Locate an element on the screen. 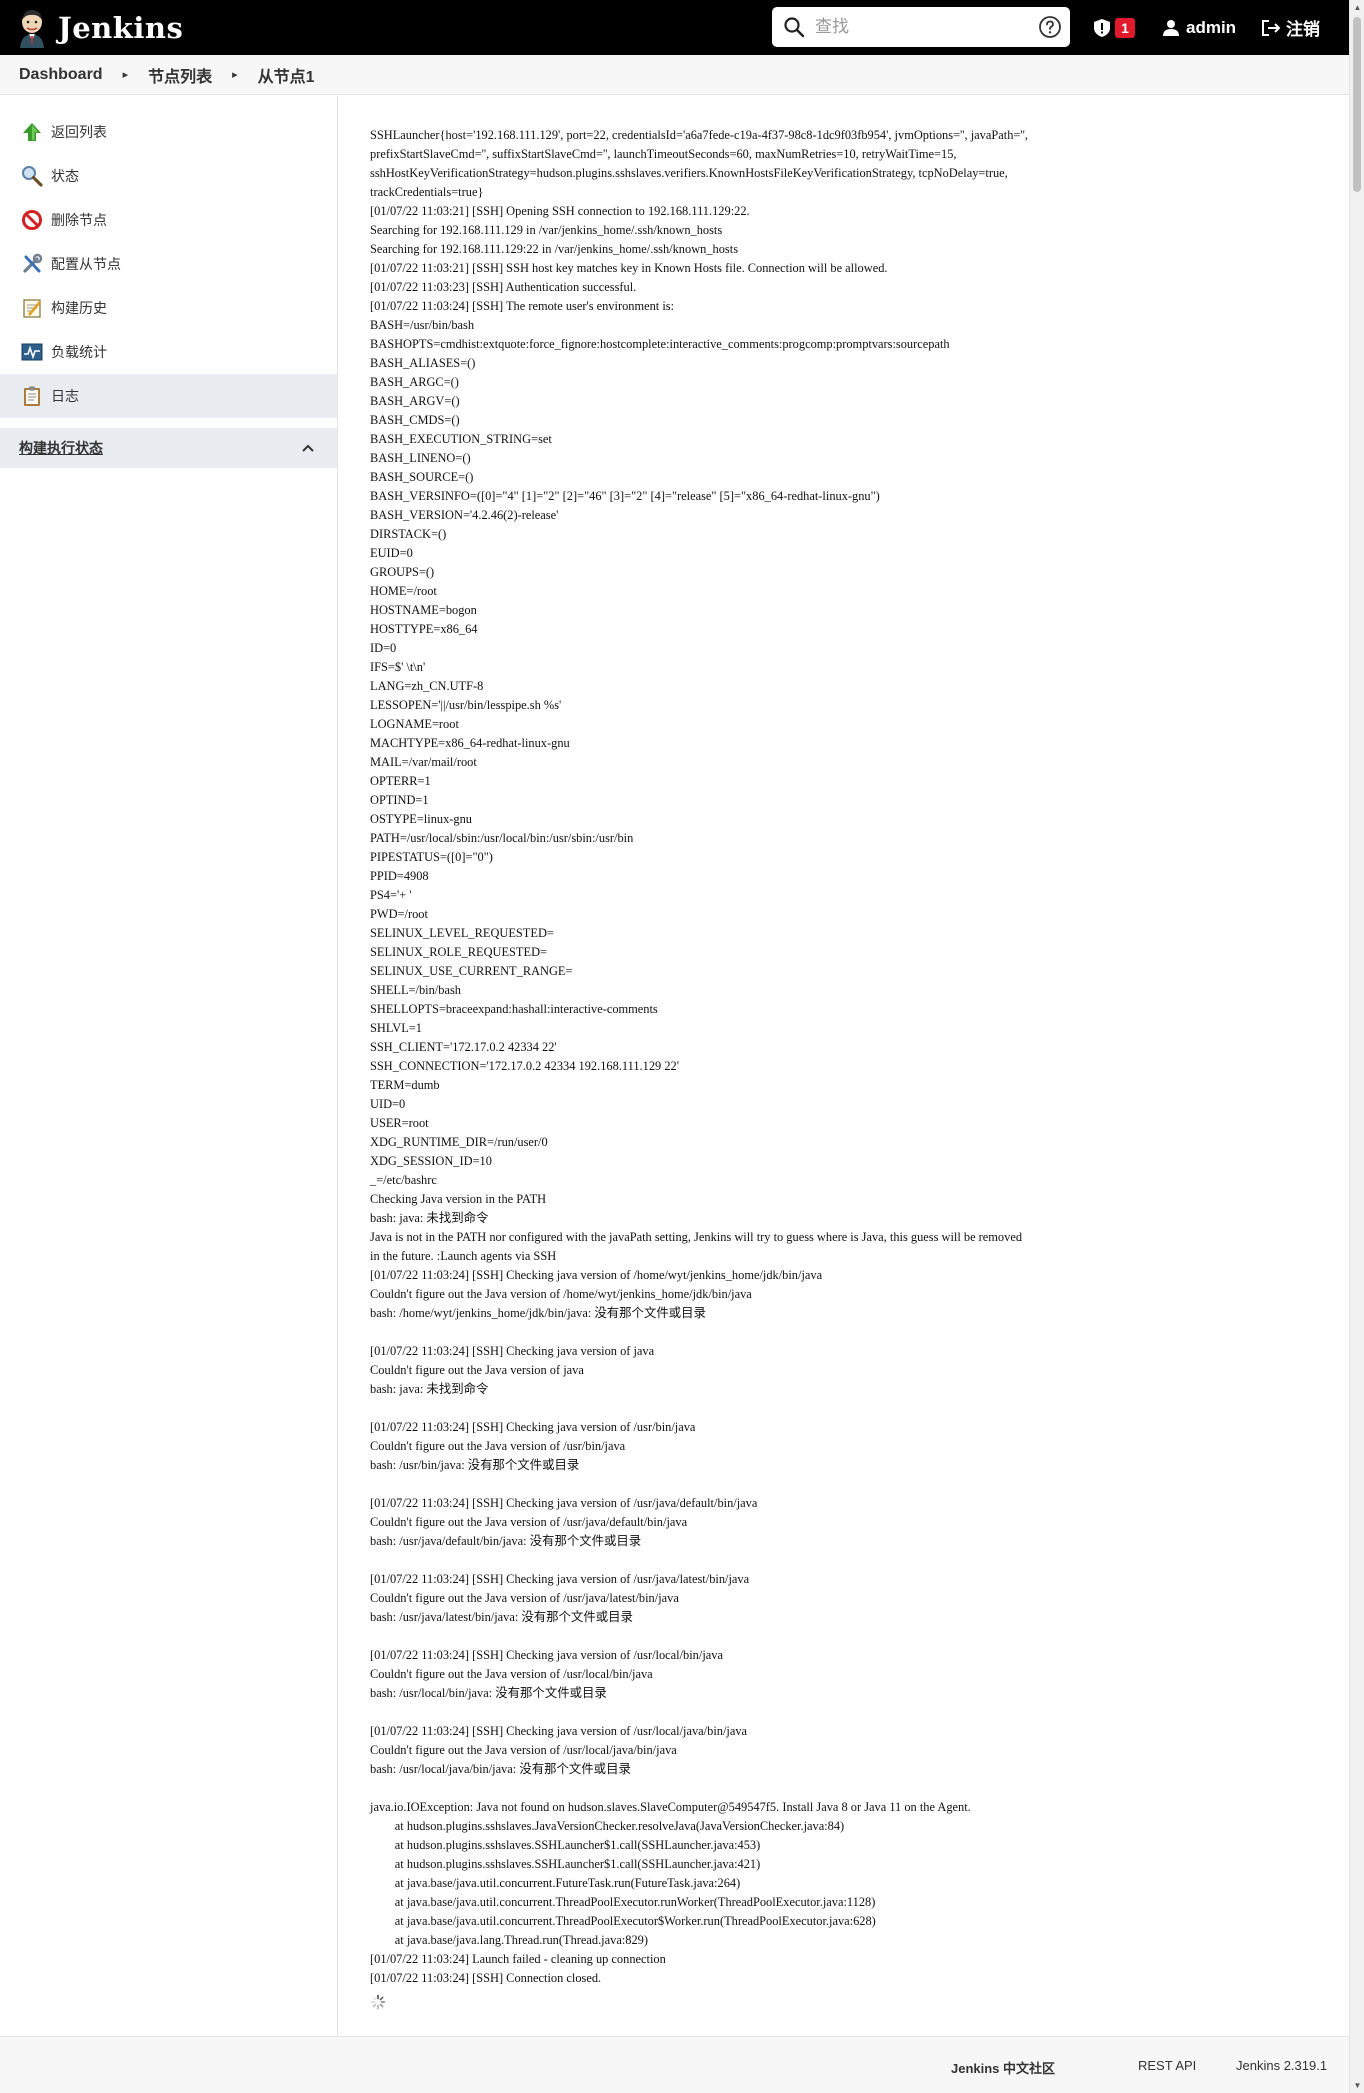 The image size is (1364, 2093). sidebar-item-configure-node: 配置从节点 is located at coordinates (168, 264).